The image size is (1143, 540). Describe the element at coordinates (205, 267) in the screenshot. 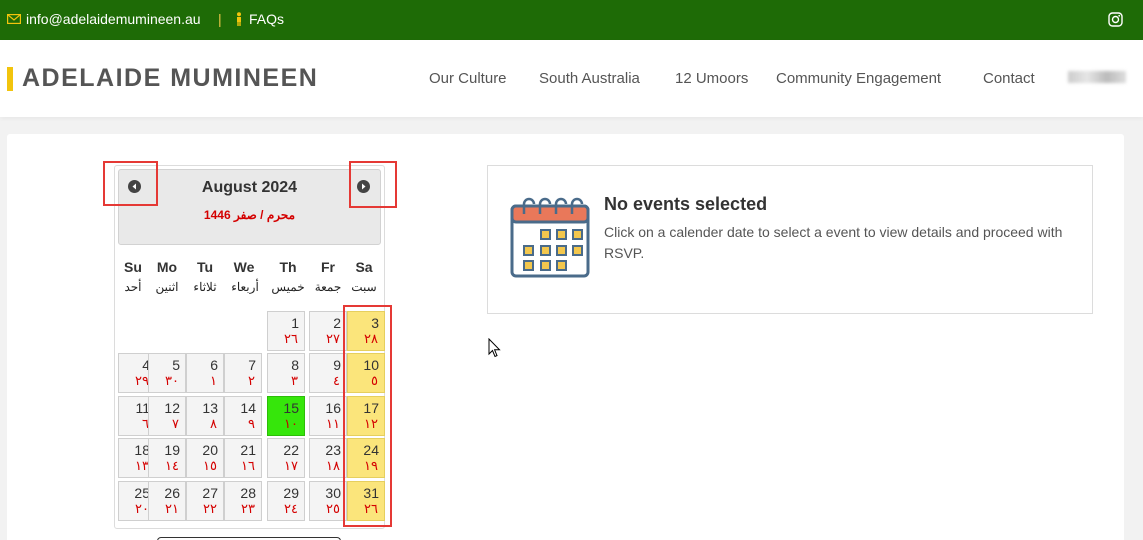

I see `weekday-tu: Tu` at that location.